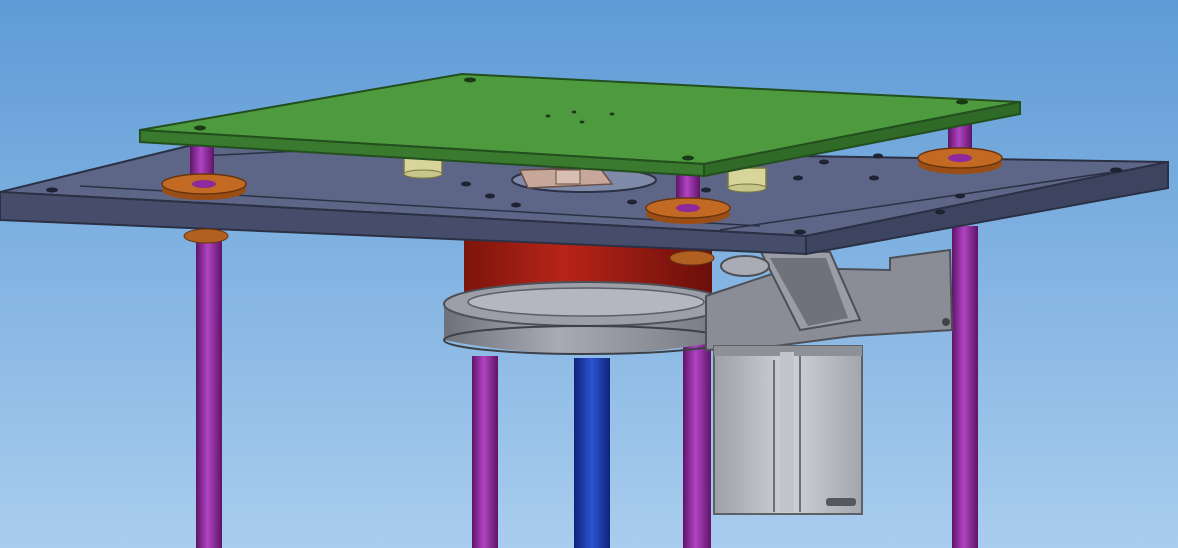 The height and width of the screenshot is (548, 1178). What do you see at coordinates (204, 186) in the screenshot?
I see `flange-left` at bounding box center [204, 186].